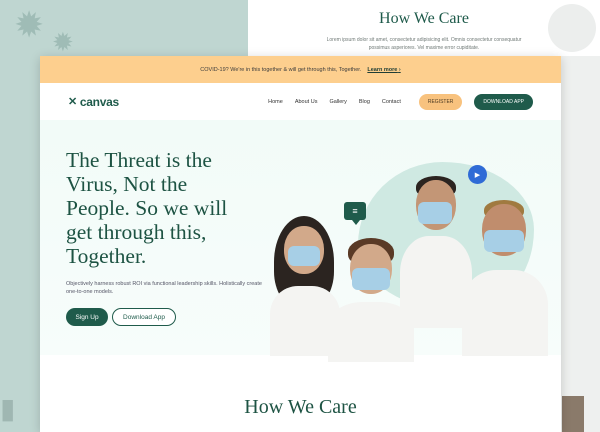 This screenshot has width=600, height=432. Describe the element at coordinates (503, 101) in the screenshot. I see `download-app-nav-button: DOWNLOAD APP` at that location.